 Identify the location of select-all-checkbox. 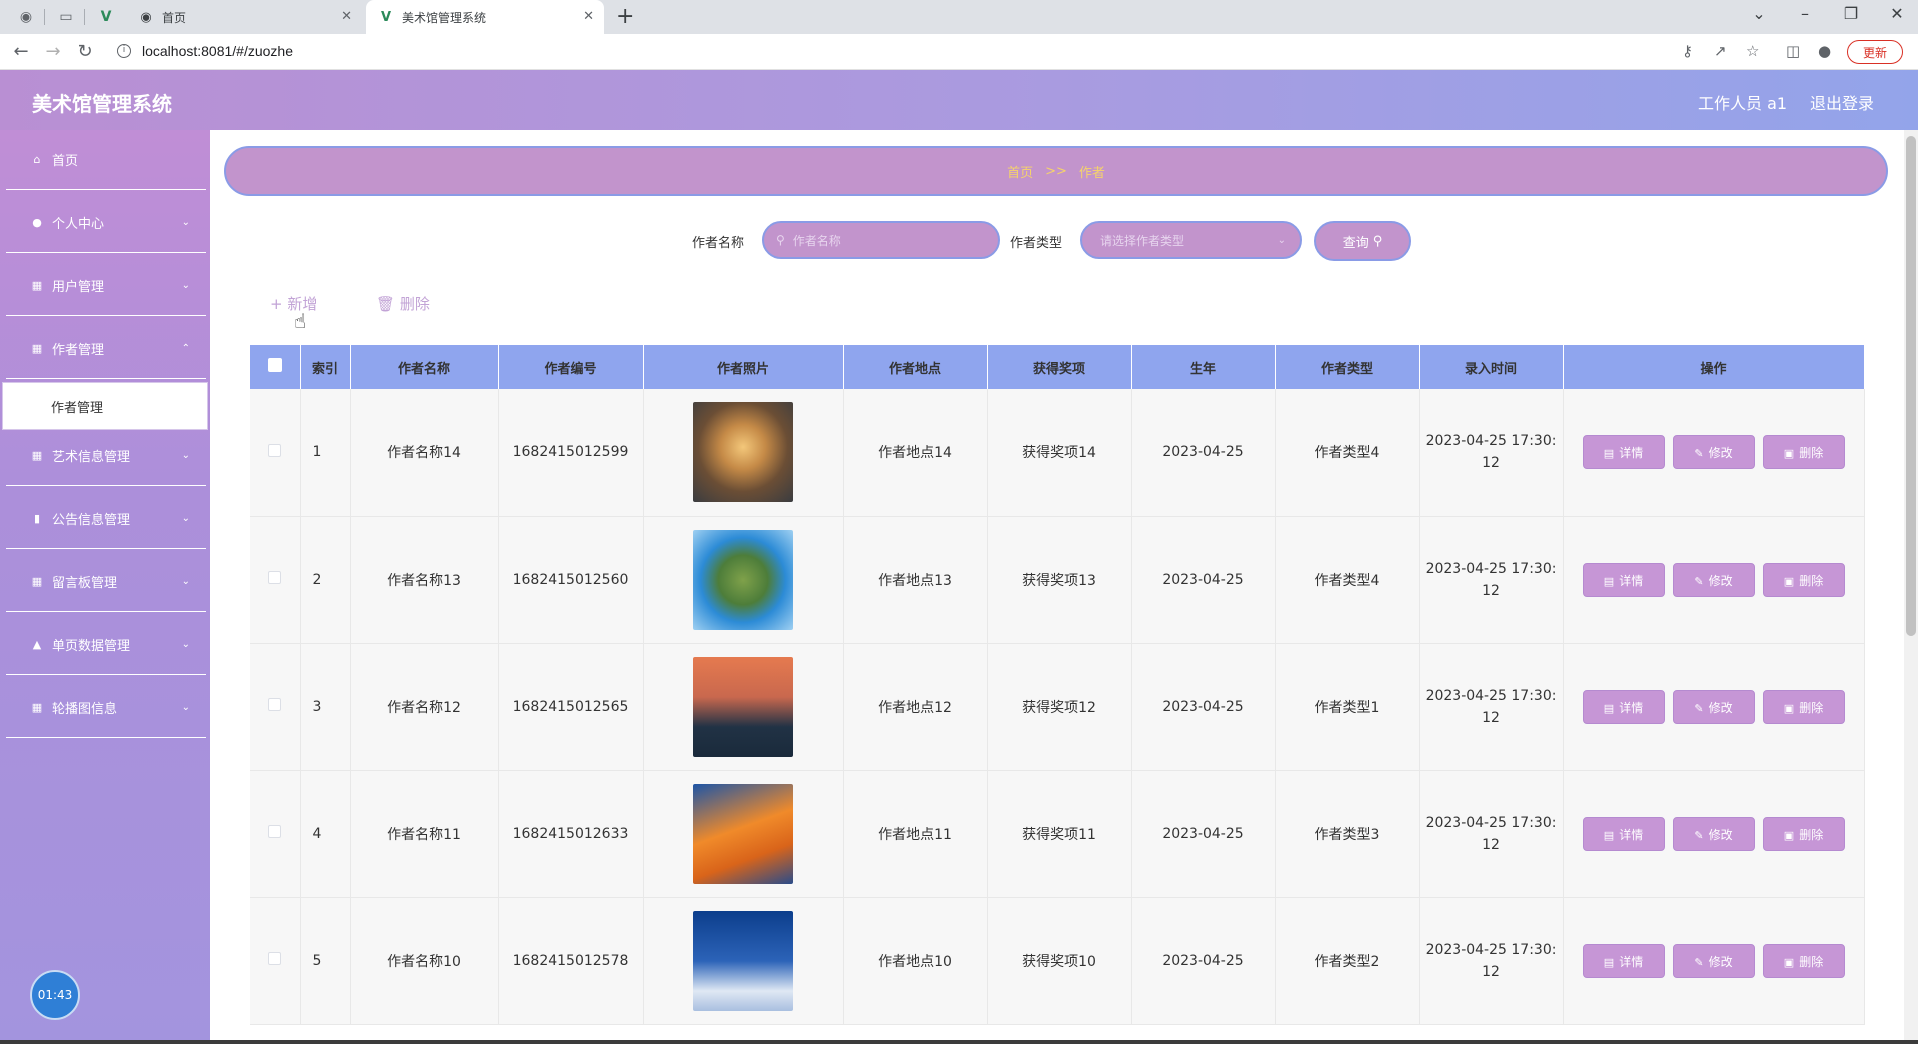
(274, 365).